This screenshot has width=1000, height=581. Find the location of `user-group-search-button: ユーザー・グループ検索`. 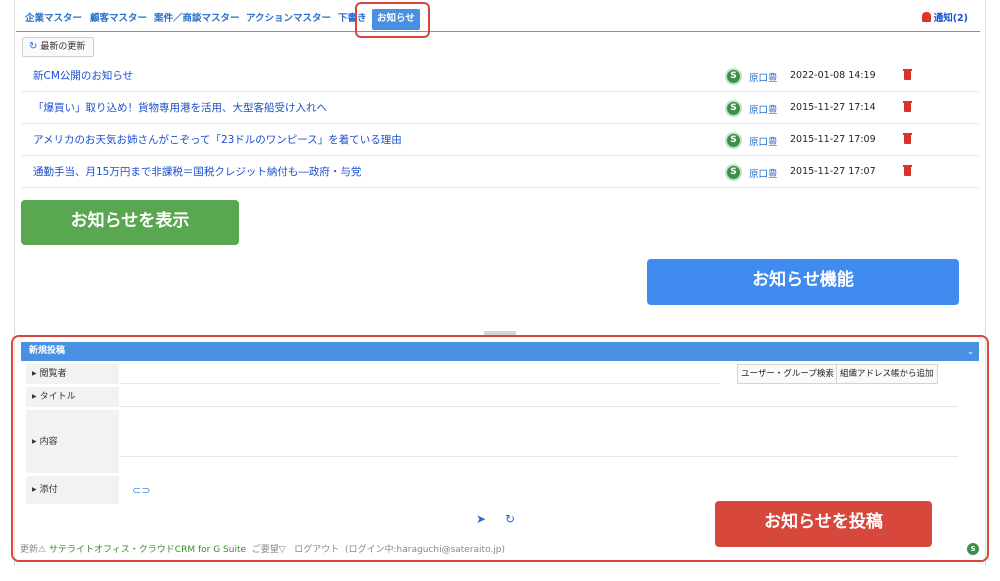

user-group-search-button: ユーザー・グループ検索 is located at coordinates (787, 374).